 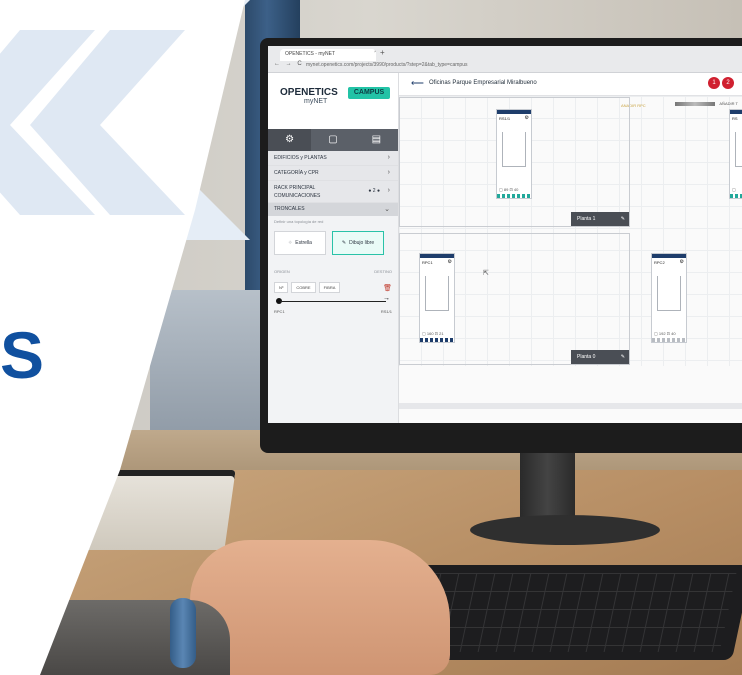 I want to click on rack-name-row: RPC1 ⚙, so click(x=437, y=262).